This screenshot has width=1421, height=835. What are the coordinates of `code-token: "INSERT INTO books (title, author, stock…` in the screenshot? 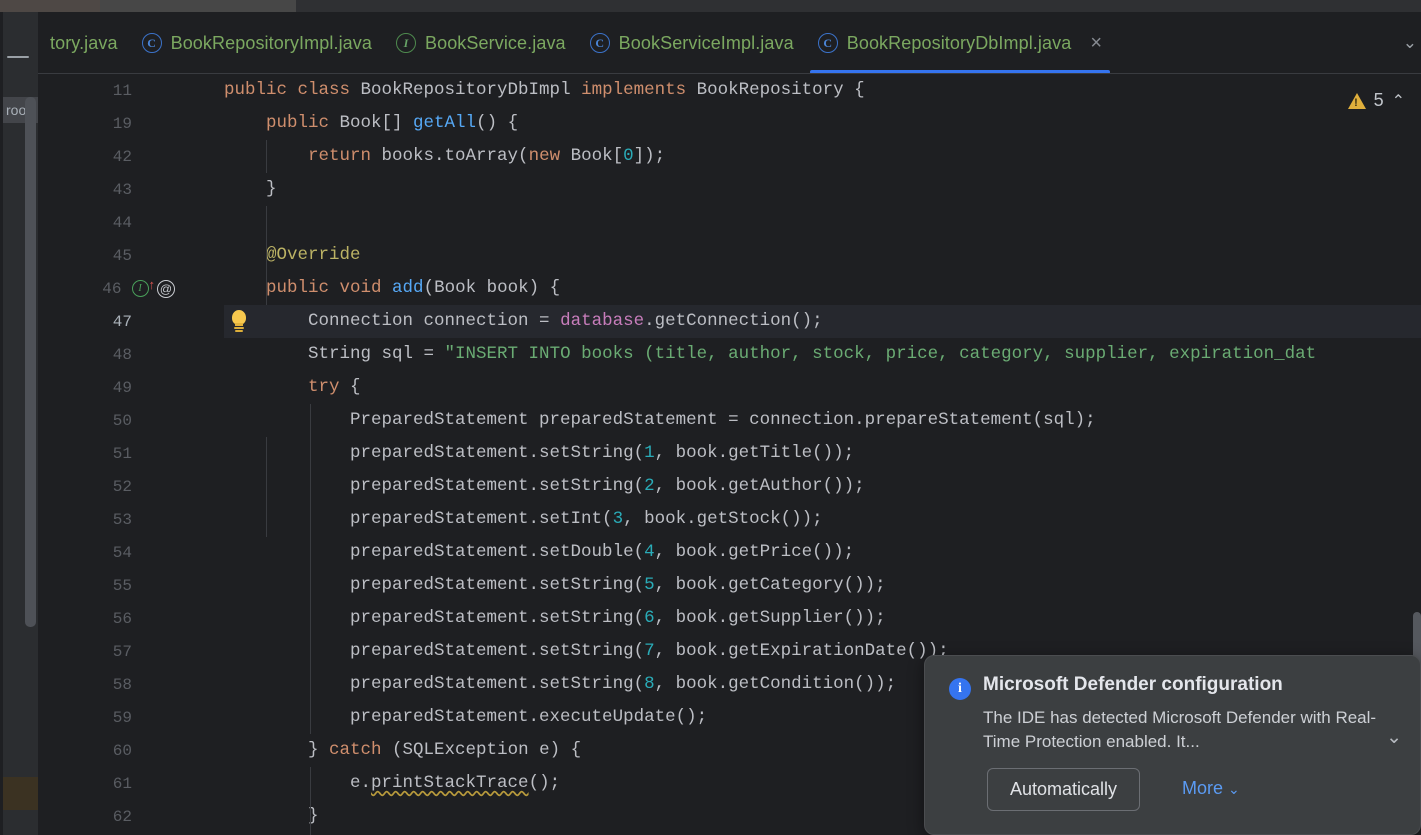 It's located at (880, 354).